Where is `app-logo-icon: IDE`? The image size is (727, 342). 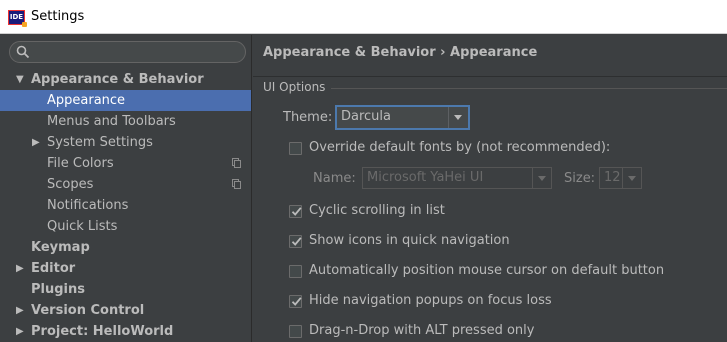
app-logo-icon: IDE is located at coordinates (17, 18).